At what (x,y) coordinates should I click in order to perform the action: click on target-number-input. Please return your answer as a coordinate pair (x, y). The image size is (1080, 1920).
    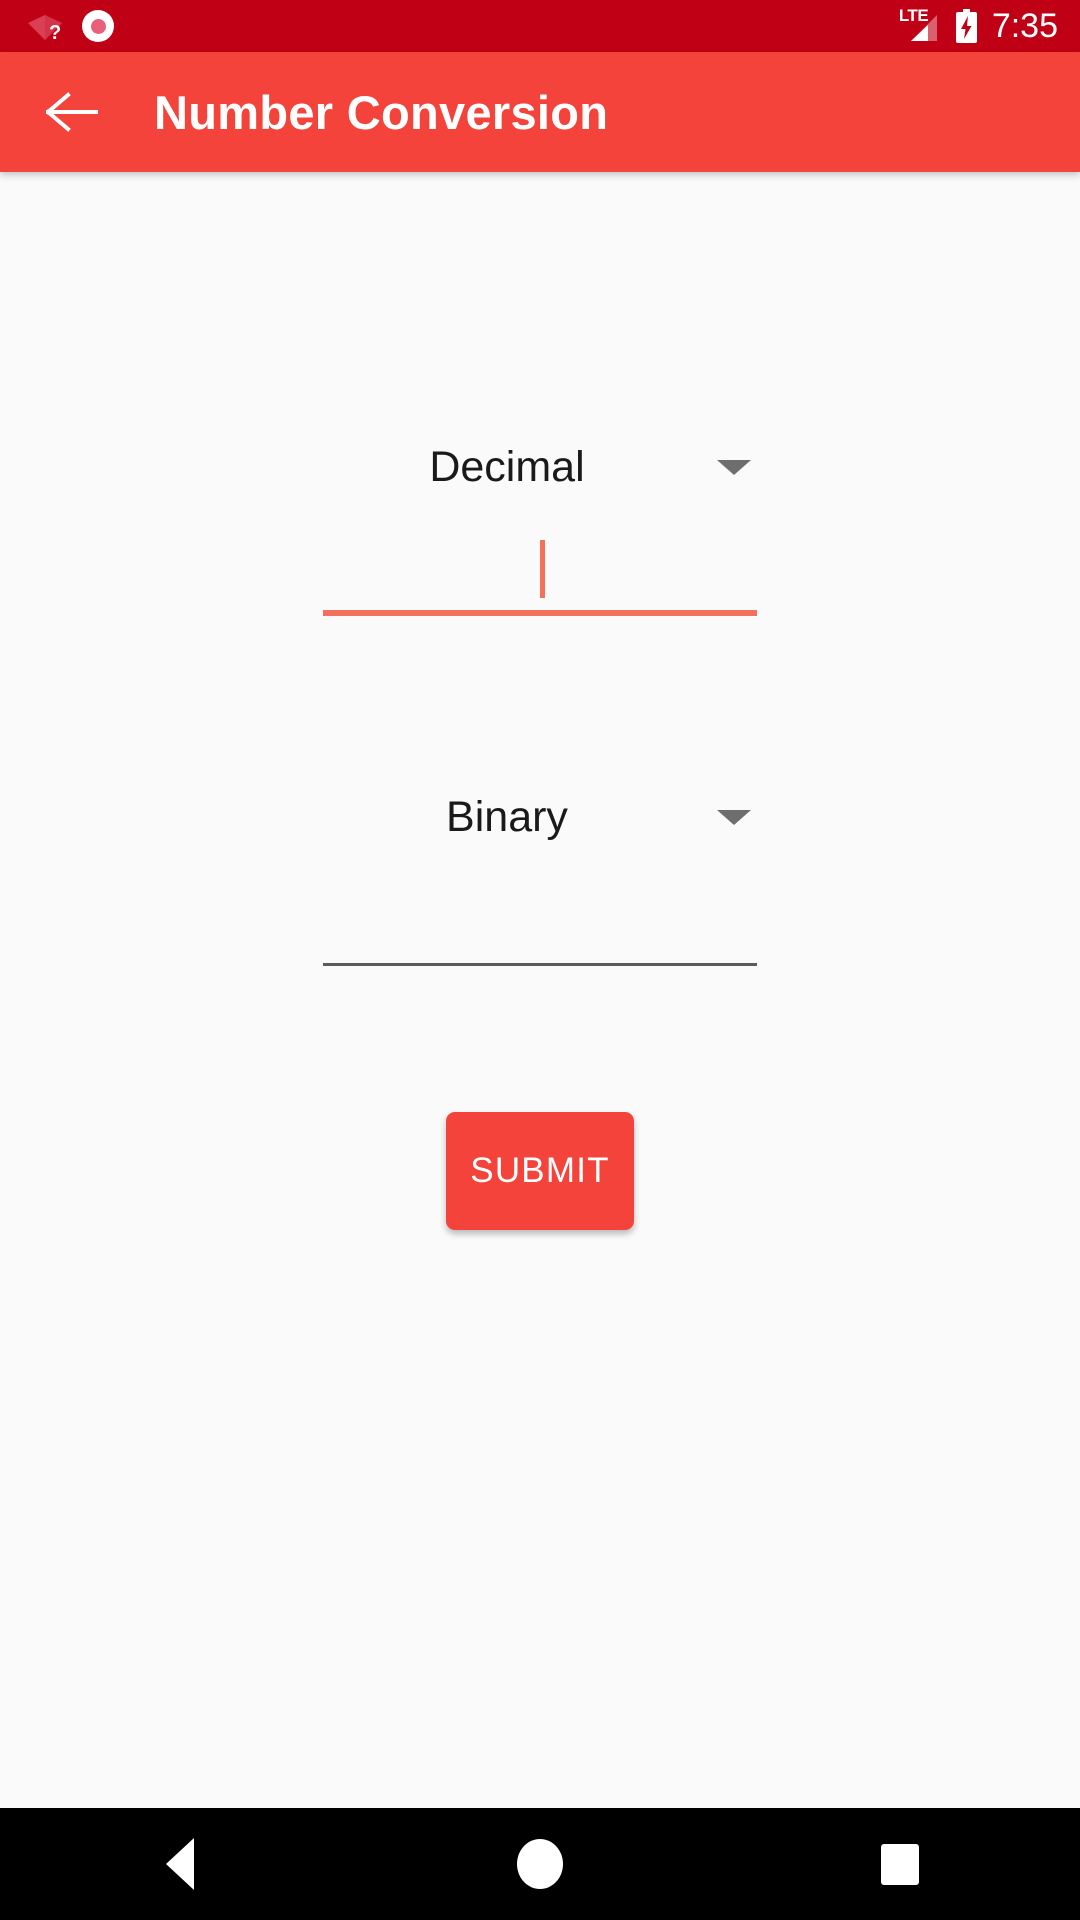
    Looking at the image, I should click on (540, 920).